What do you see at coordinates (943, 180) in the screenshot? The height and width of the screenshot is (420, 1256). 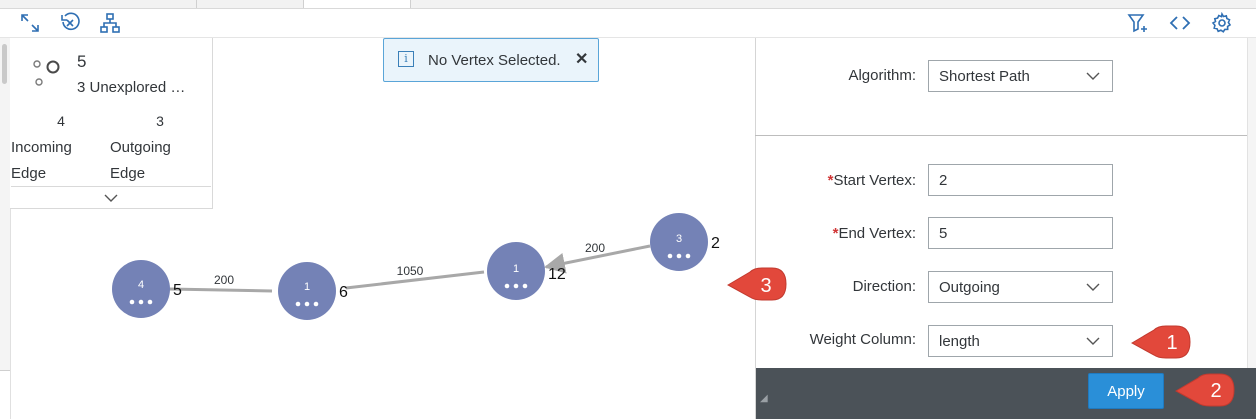 I see `start-vertex-value: 2` at bounding box center [943, 180].